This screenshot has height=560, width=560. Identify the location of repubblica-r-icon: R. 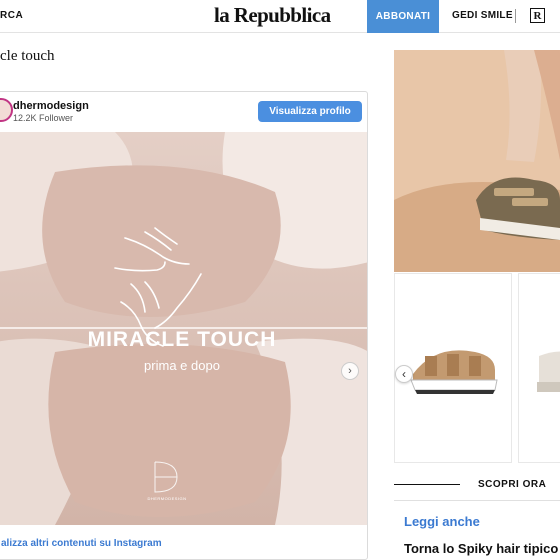
(537, 15).